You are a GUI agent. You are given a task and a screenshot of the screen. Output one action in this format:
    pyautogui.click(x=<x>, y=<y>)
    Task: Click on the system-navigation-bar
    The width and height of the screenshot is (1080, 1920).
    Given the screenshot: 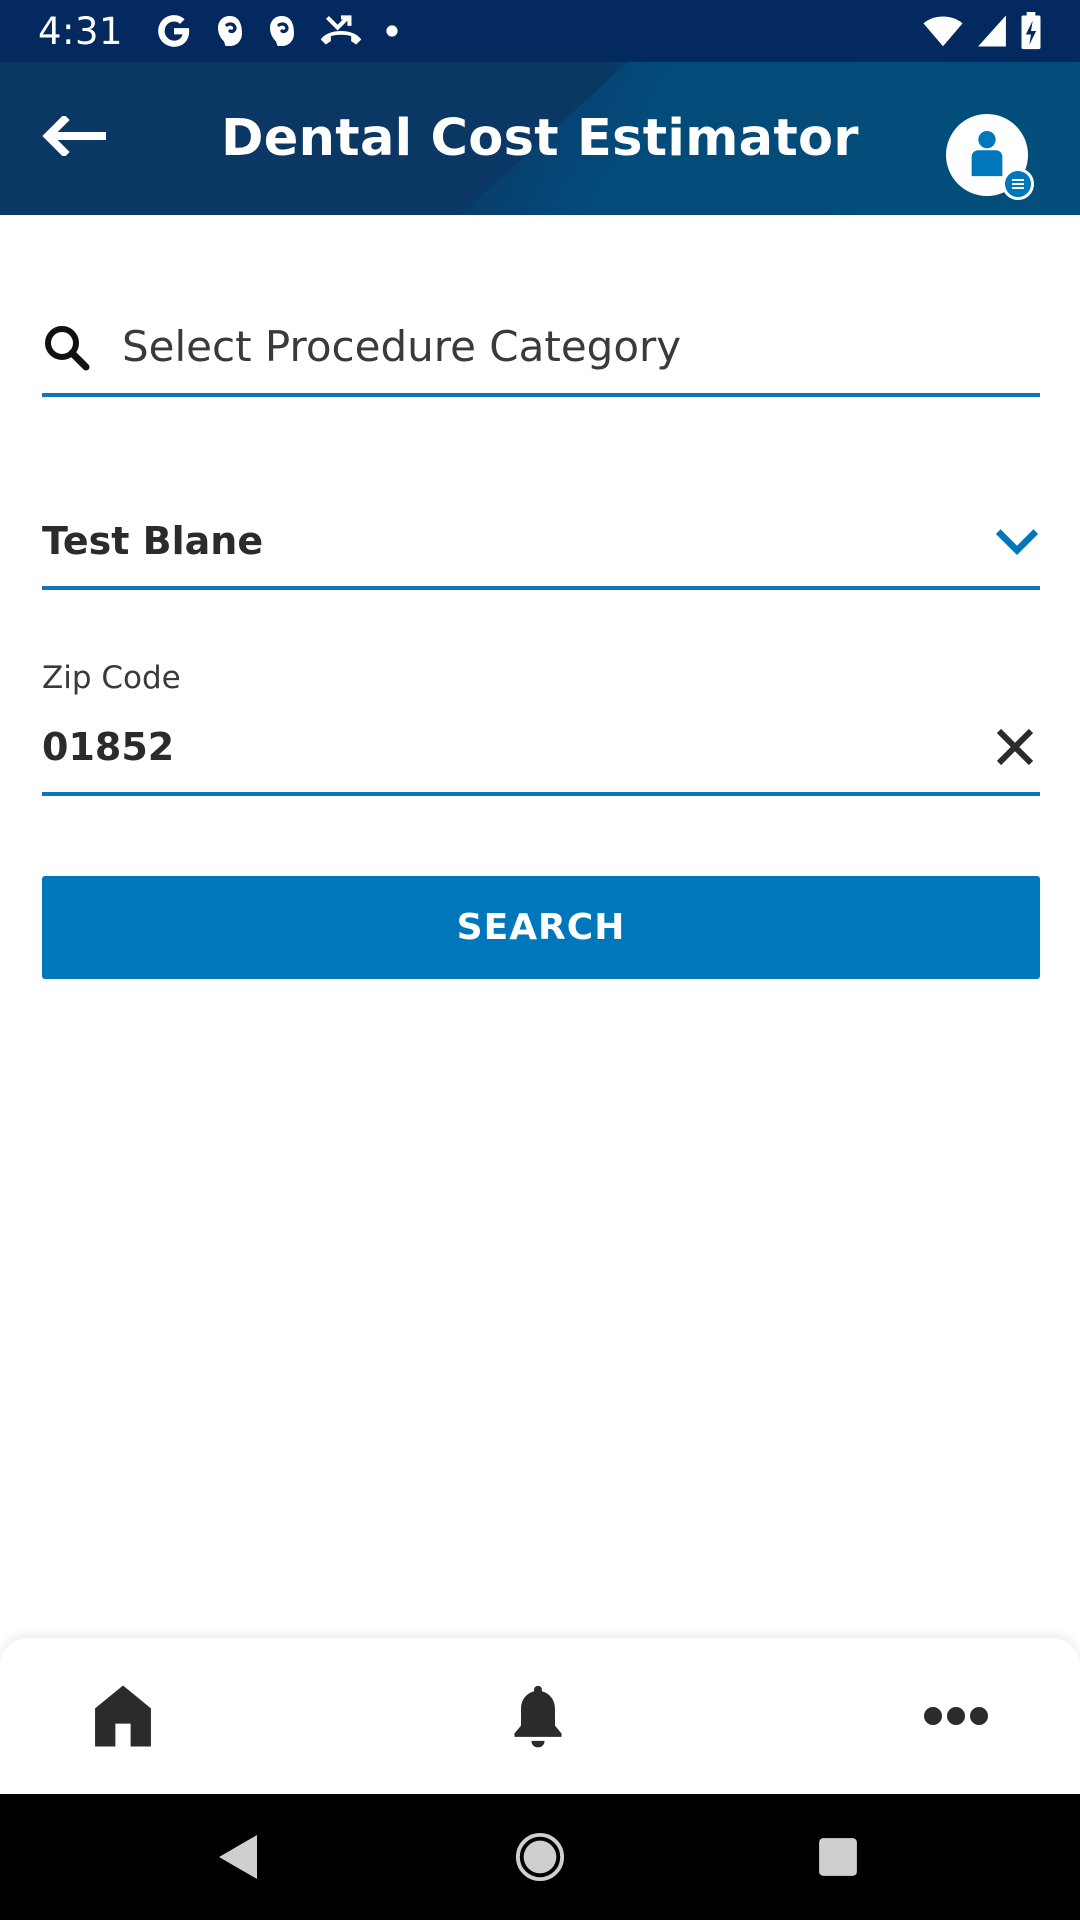 What is the action you would take?
    pyautogui.click(x=540, y=1857)
    